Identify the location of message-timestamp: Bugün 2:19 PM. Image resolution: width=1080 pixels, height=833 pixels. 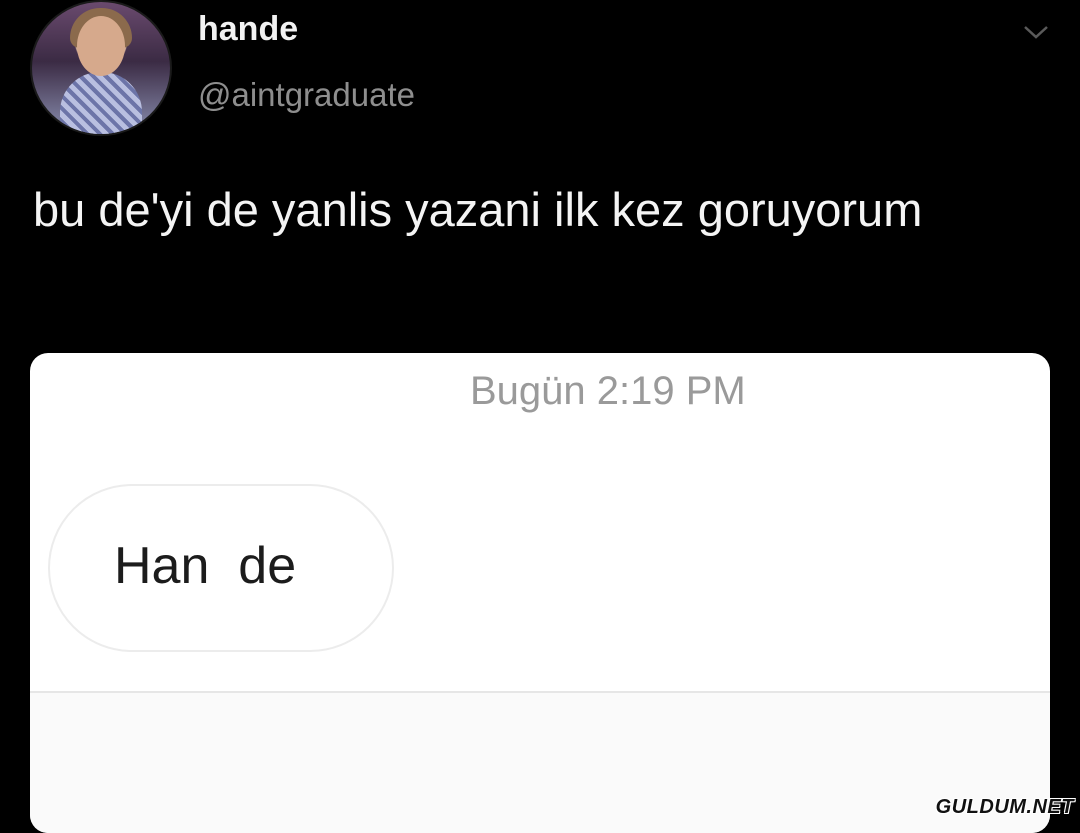
(608, 391).